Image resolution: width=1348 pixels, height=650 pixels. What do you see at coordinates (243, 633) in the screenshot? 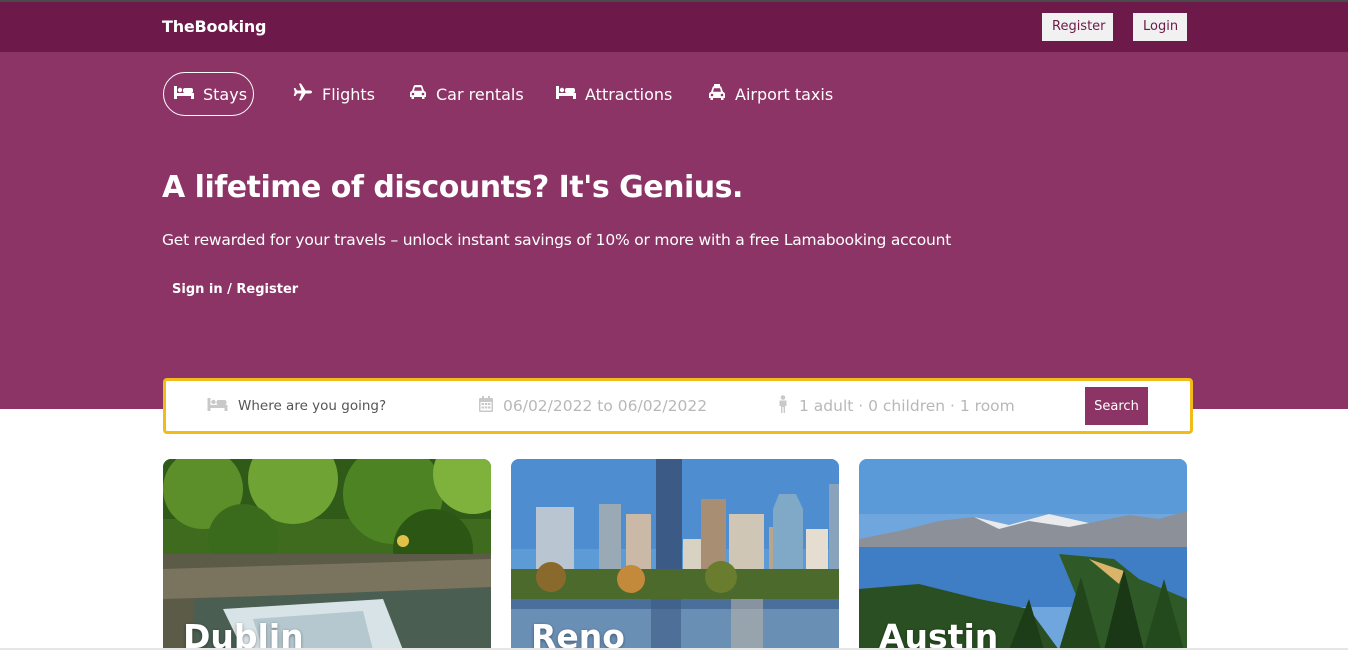
I see `card-city-name: Dublin` at bounding box center [243, 633].